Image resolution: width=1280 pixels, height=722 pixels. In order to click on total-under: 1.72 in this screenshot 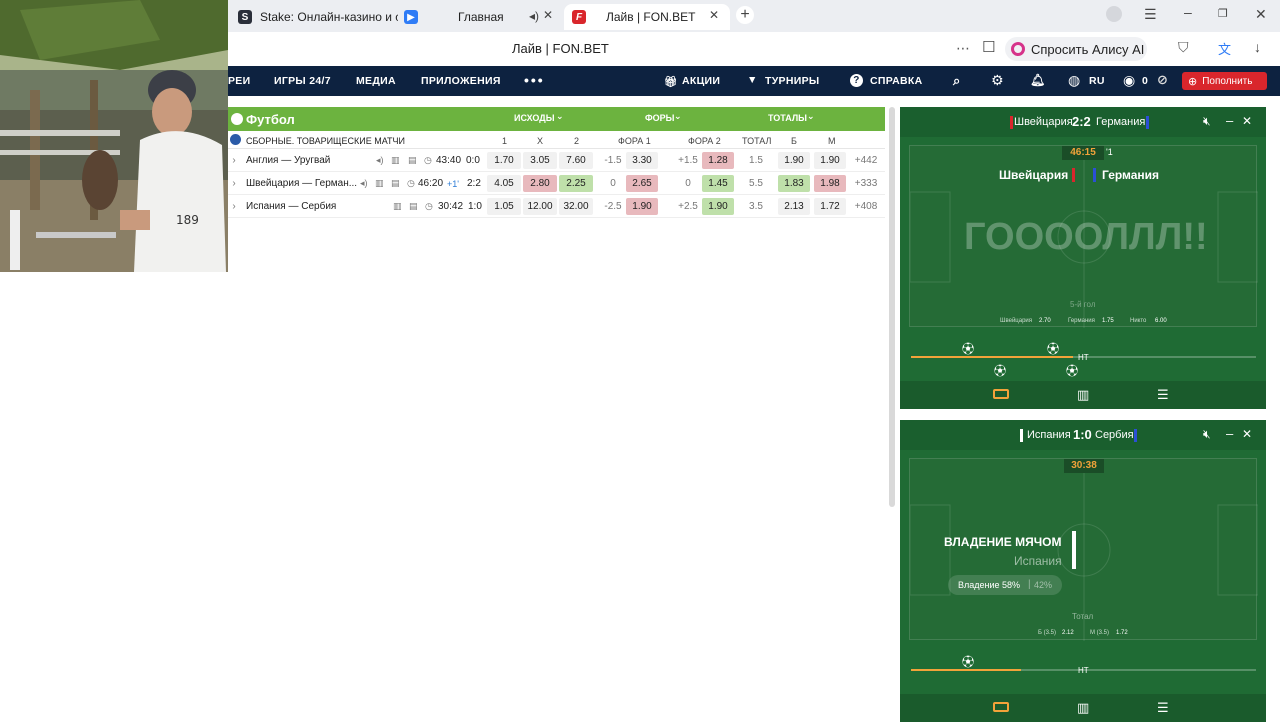, I will do `click(830, 206)`.